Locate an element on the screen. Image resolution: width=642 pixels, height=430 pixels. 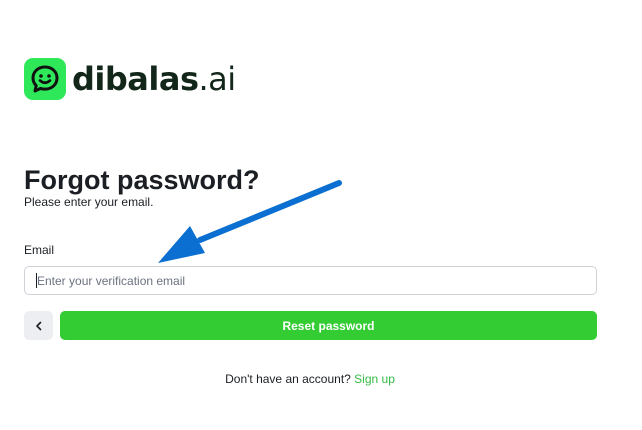
signup-link: Sign up is located at coordinates (374, 379).